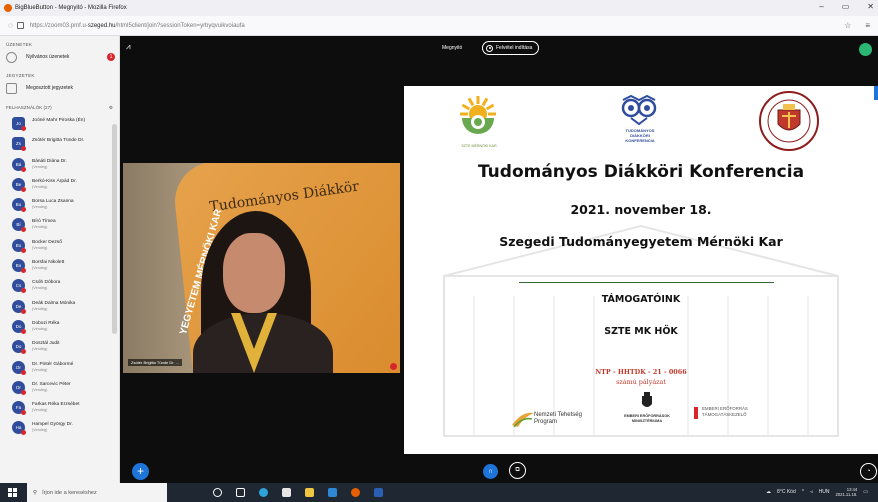 This screenshot has width=878, height=502. Describe the element at coordinates (868, 471) in the screenshot. I see `layout-button: ◔` at that location.